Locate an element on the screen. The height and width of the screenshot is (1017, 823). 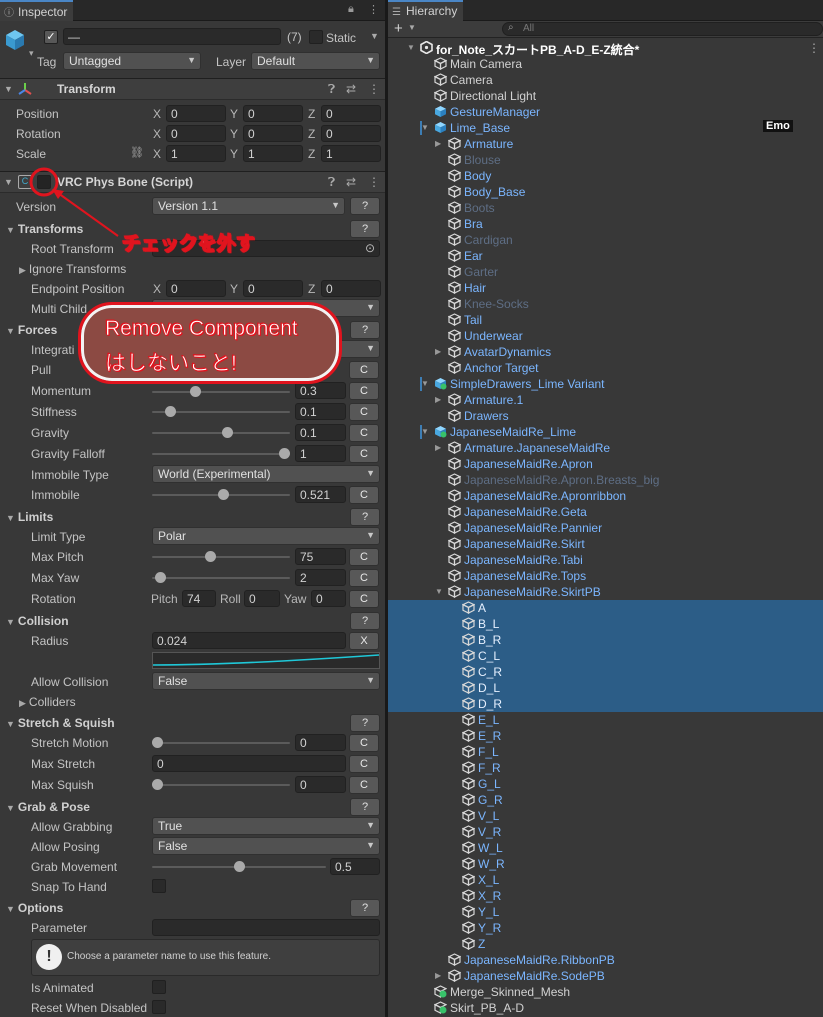
hierarchy-item: V_L is located at coordinates (605, 816).